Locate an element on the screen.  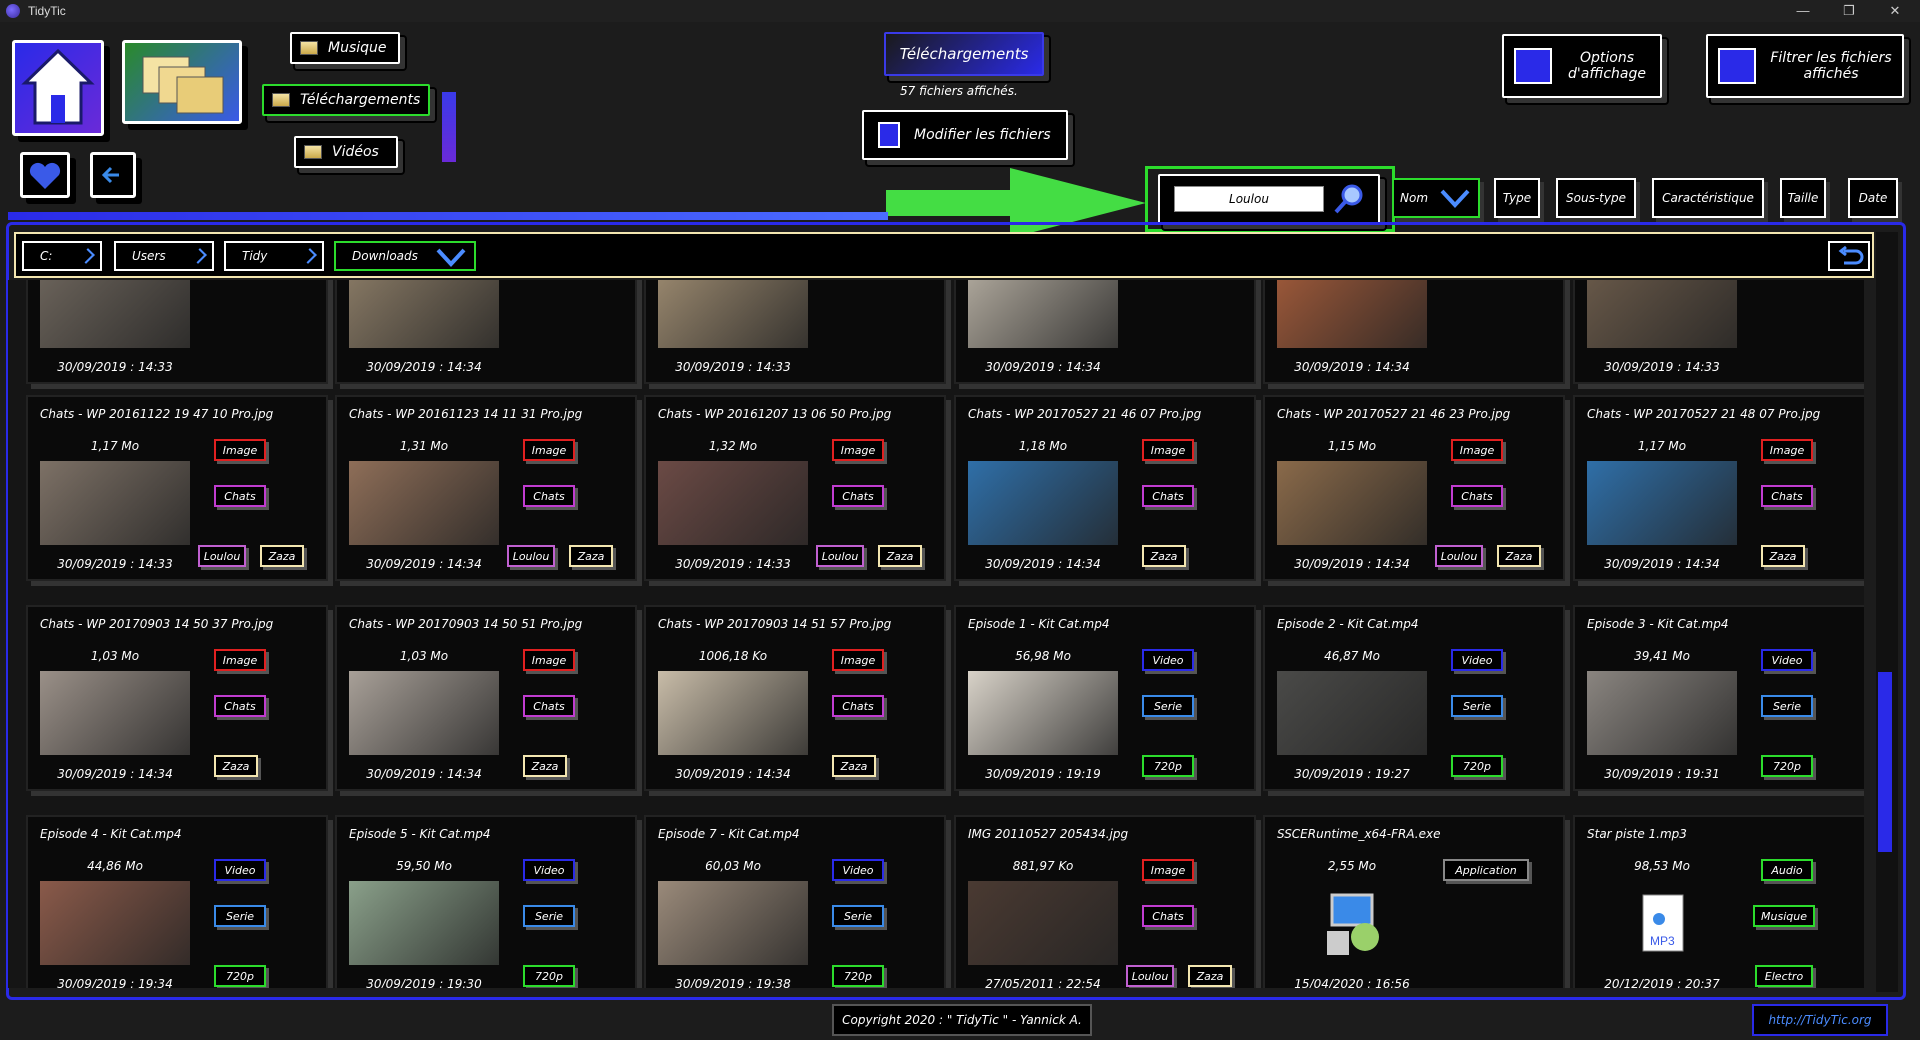
file-card: 30/09/2019 : 14:33ChatsZaza is located at coordinates (795, 332).